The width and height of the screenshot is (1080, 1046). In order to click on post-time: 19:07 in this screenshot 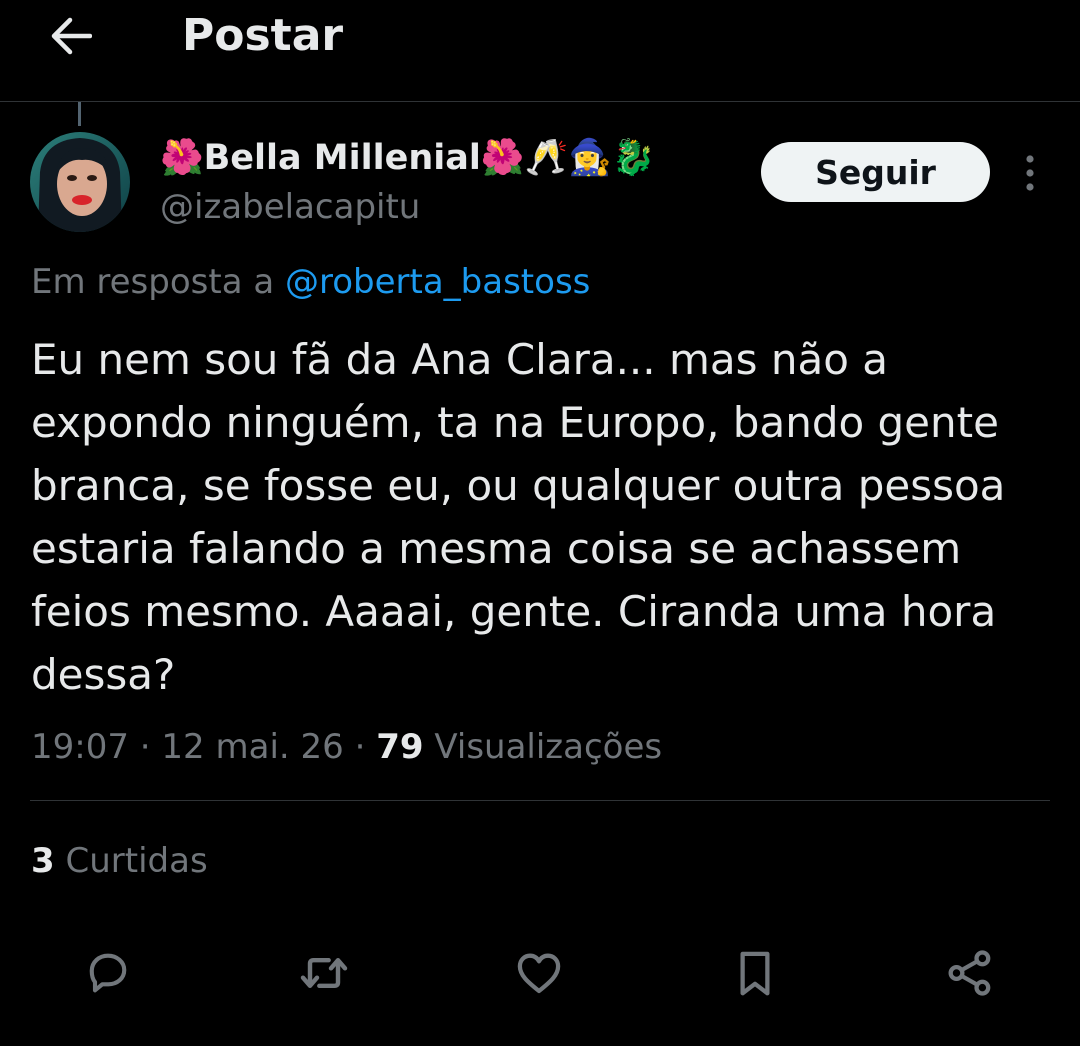, I will do `click(80, 747)`.